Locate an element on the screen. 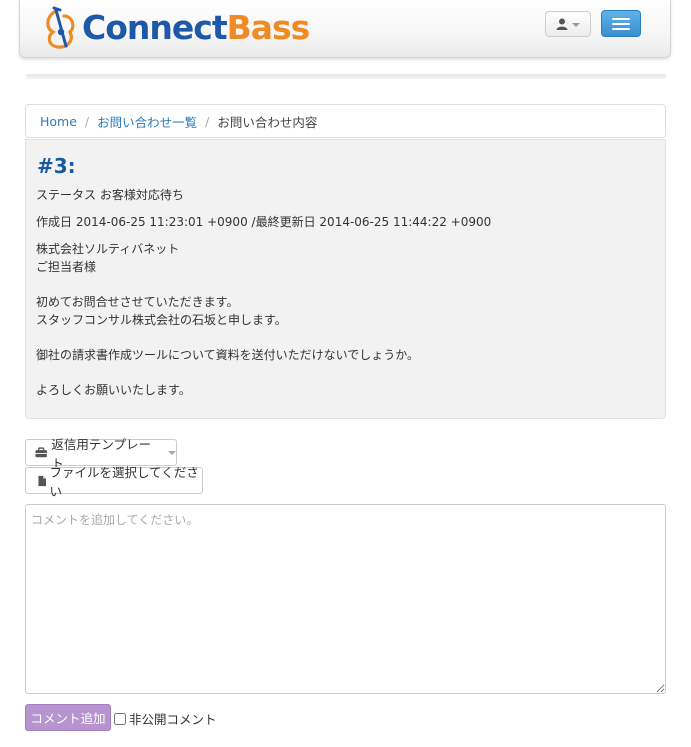  navbar: ConnectBass is located at coordinates (345, 29).